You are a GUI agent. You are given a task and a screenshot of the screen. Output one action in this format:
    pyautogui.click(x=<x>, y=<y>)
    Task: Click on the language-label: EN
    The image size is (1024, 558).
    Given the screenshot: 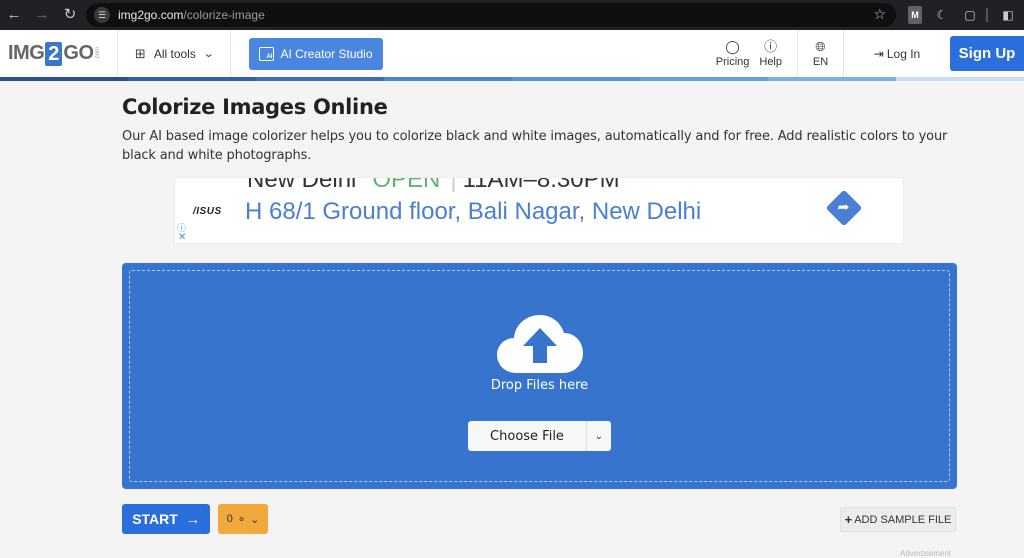 What is the action you would take?
    pyautogui.click(x=820, y=61)
    